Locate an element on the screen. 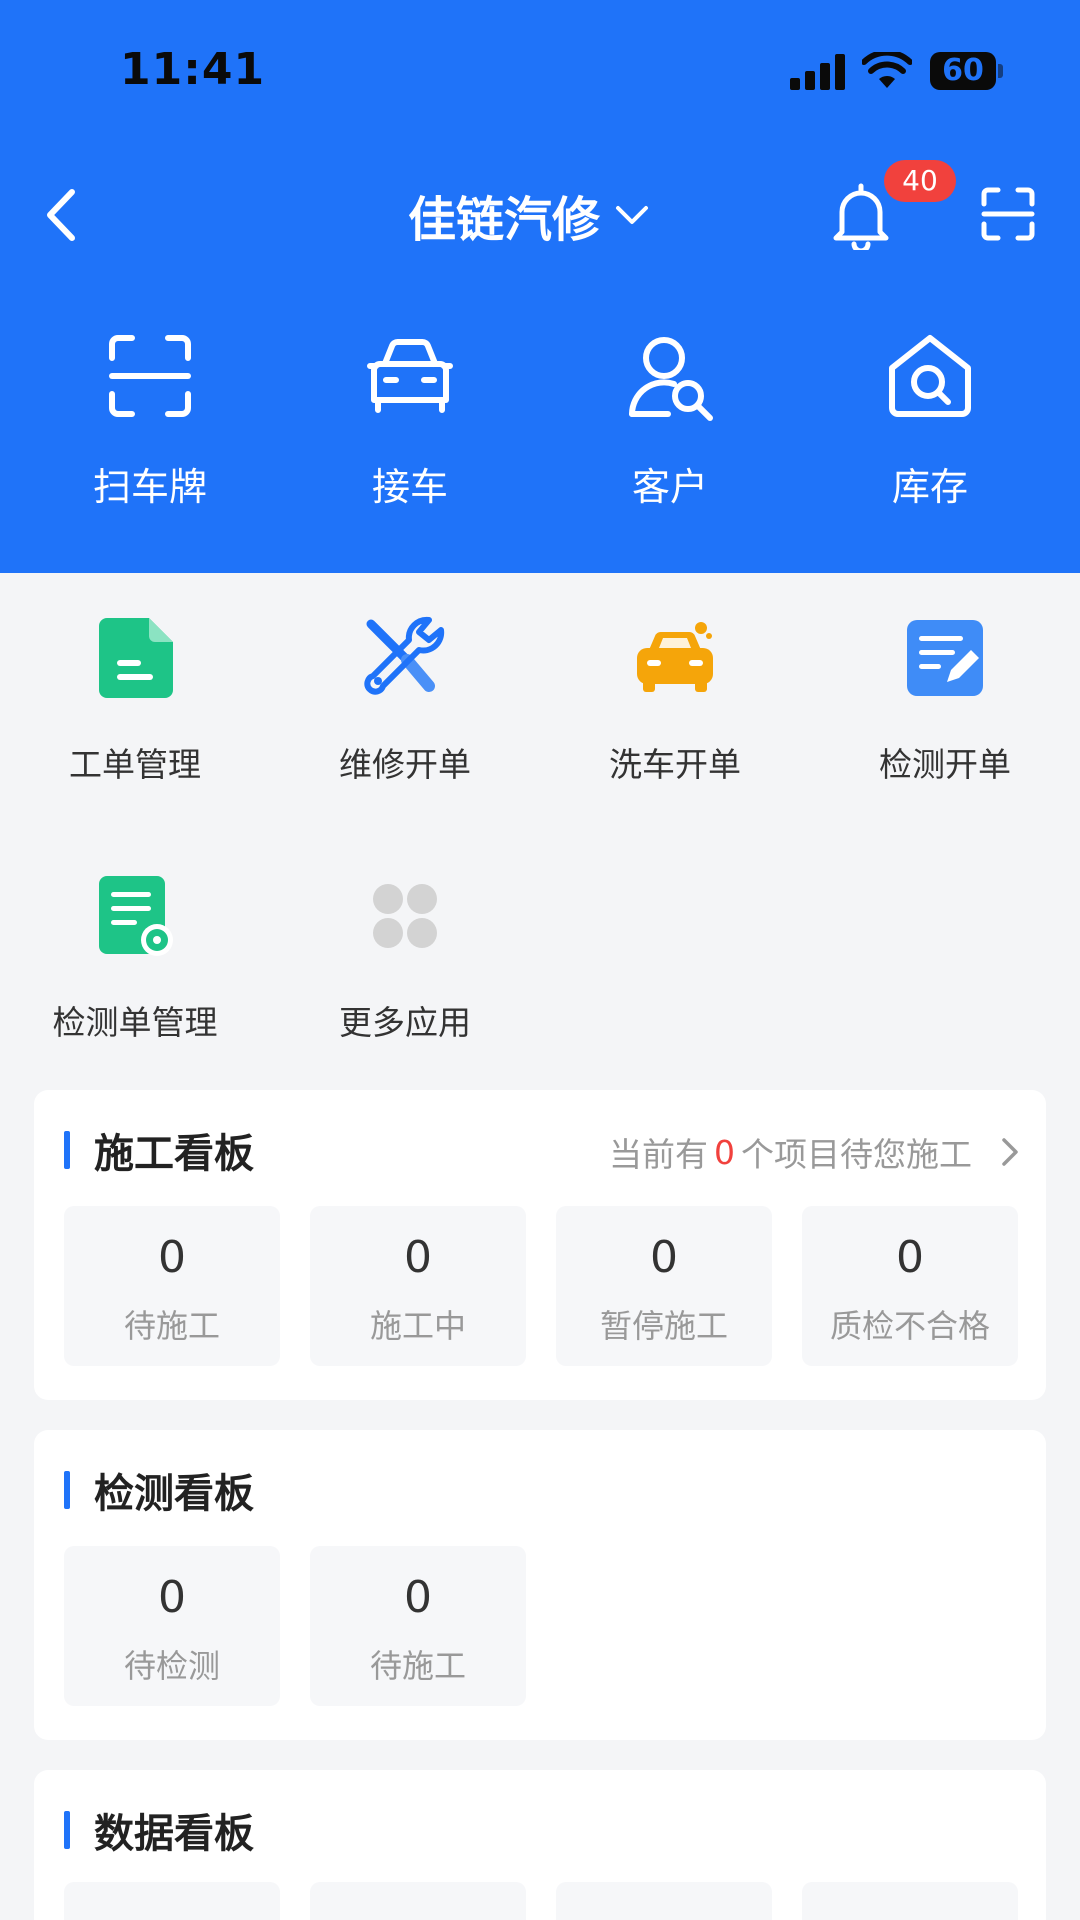 The height and width of the screenshot is (1920, 1080). data-board: 数据看板 is located at coordinates (540, 1845).